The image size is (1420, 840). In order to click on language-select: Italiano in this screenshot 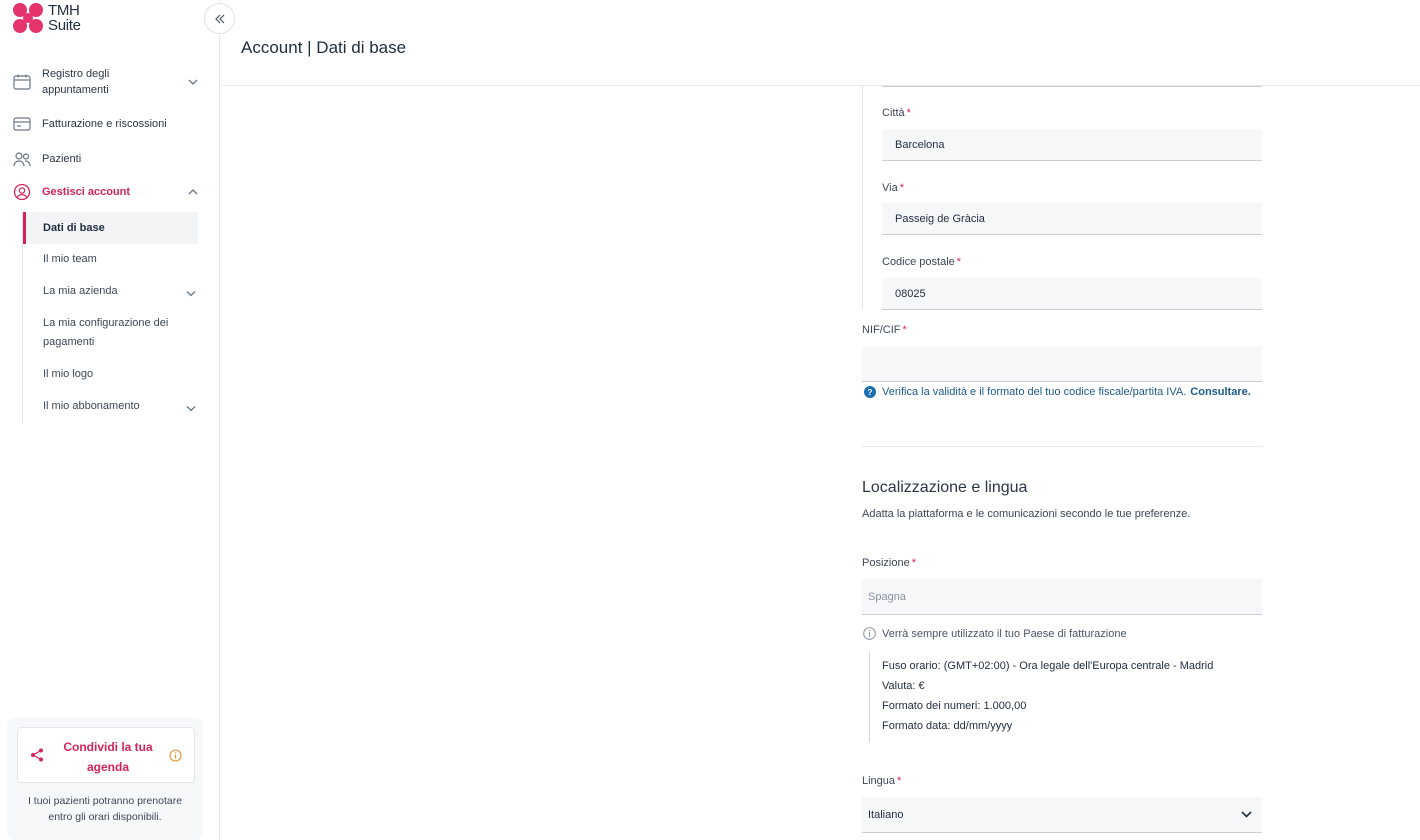, I will do `click(1062, 815)`.